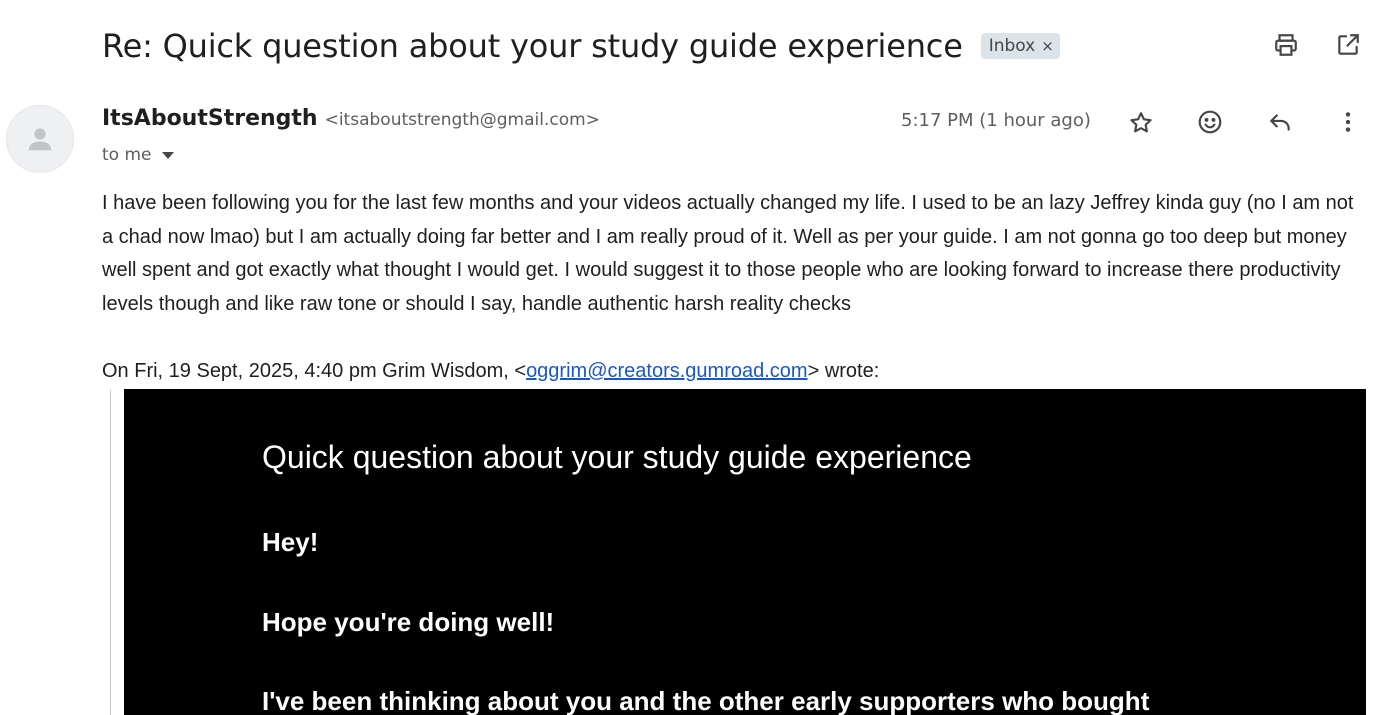 The height and width of the screenshot is (715, 1379). What do you see at coordinates (1047, 46) in the screenshot?
I see `remove-label-icon: ×` at bounding box center [1047, 46].